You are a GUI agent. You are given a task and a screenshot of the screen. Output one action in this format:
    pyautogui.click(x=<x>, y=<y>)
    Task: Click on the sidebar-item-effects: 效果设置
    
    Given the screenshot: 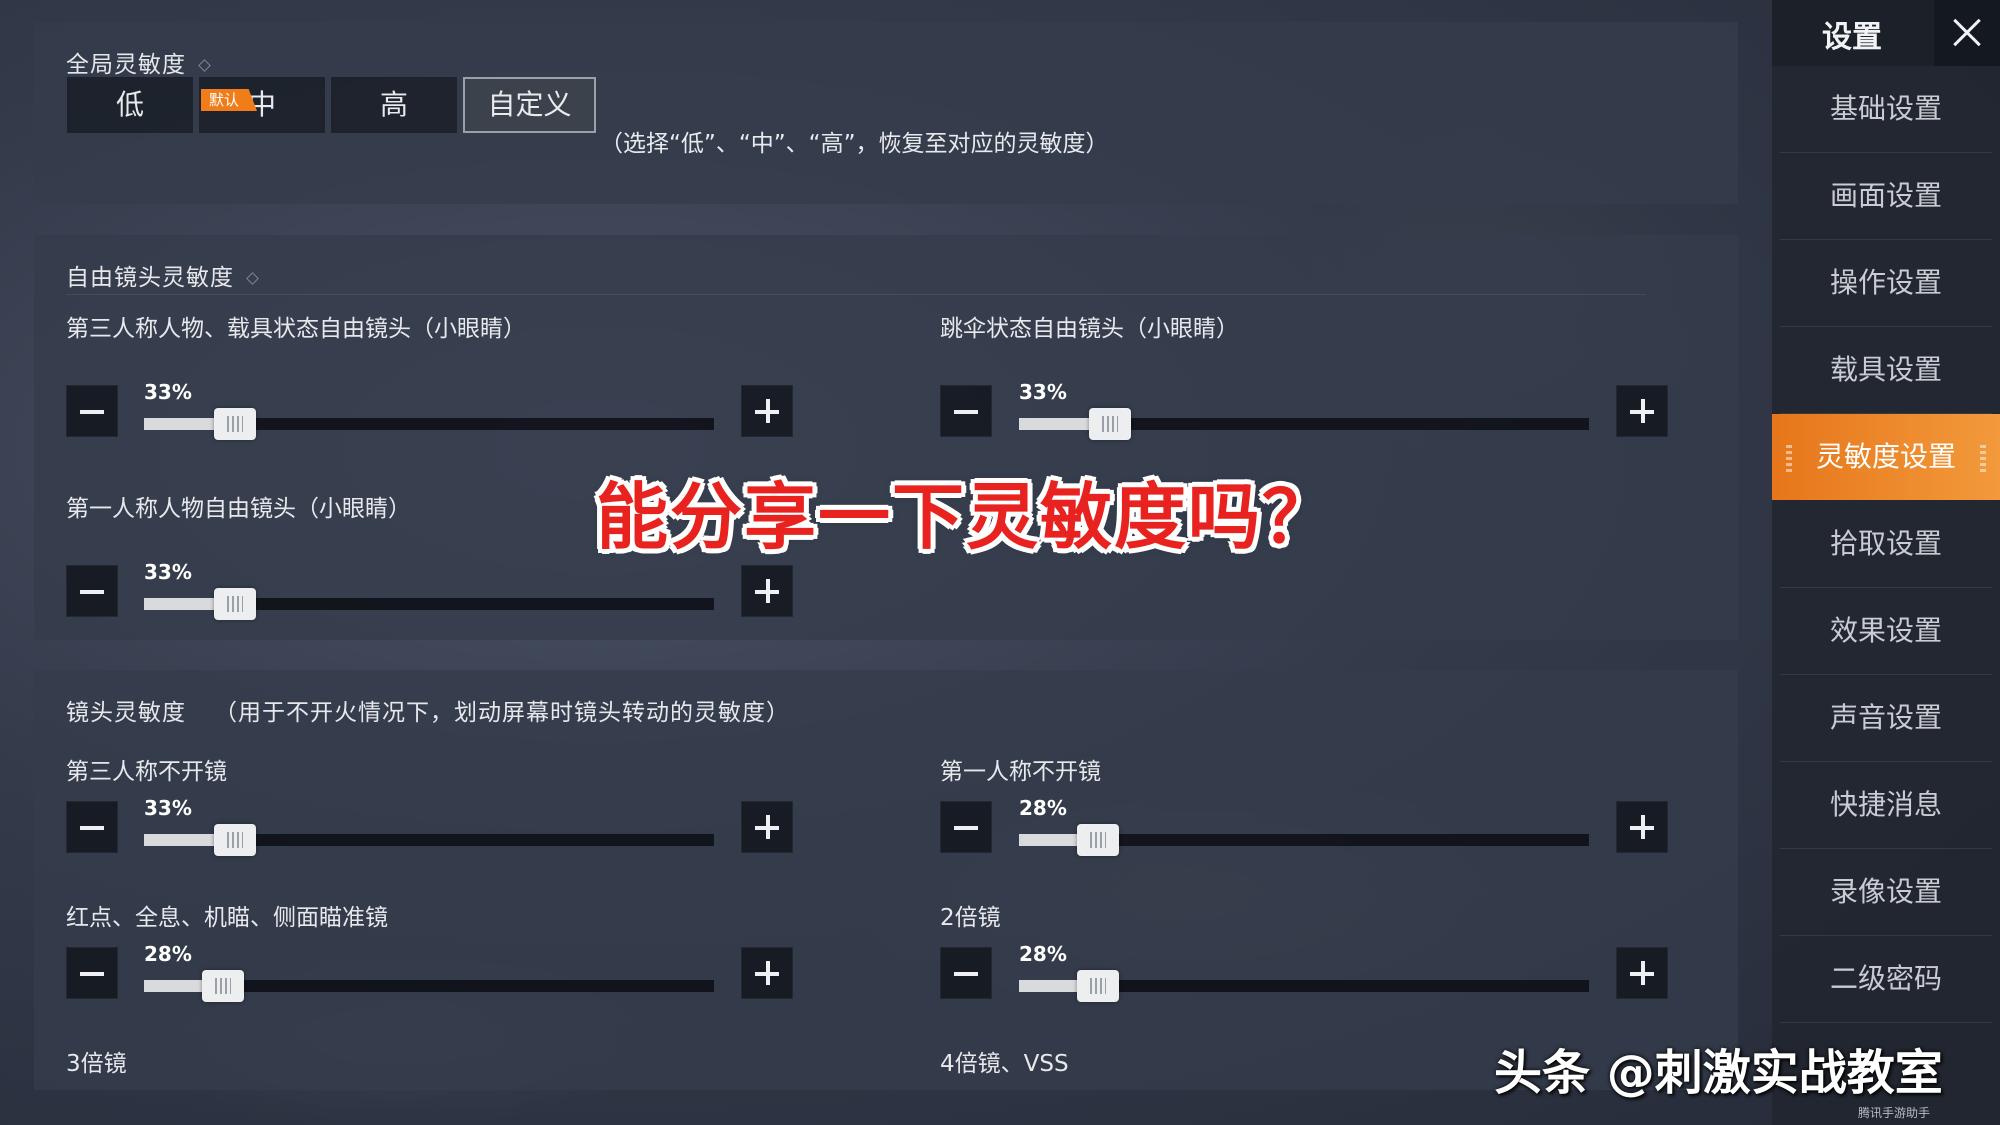 What is the action you would take?
    pyautogui.click(x=1886, y=631)
    